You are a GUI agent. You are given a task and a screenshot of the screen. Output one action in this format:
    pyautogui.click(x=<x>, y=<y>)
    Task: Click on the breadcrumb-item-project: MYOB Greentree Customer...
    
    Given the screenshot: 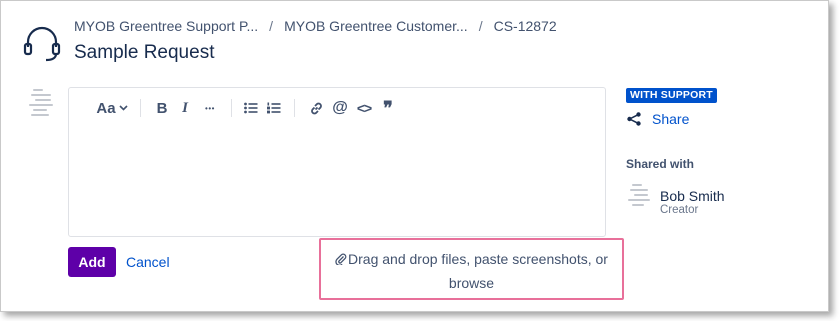 What is the action you would take?
    pyautogui.click(x=376, y=26)
    